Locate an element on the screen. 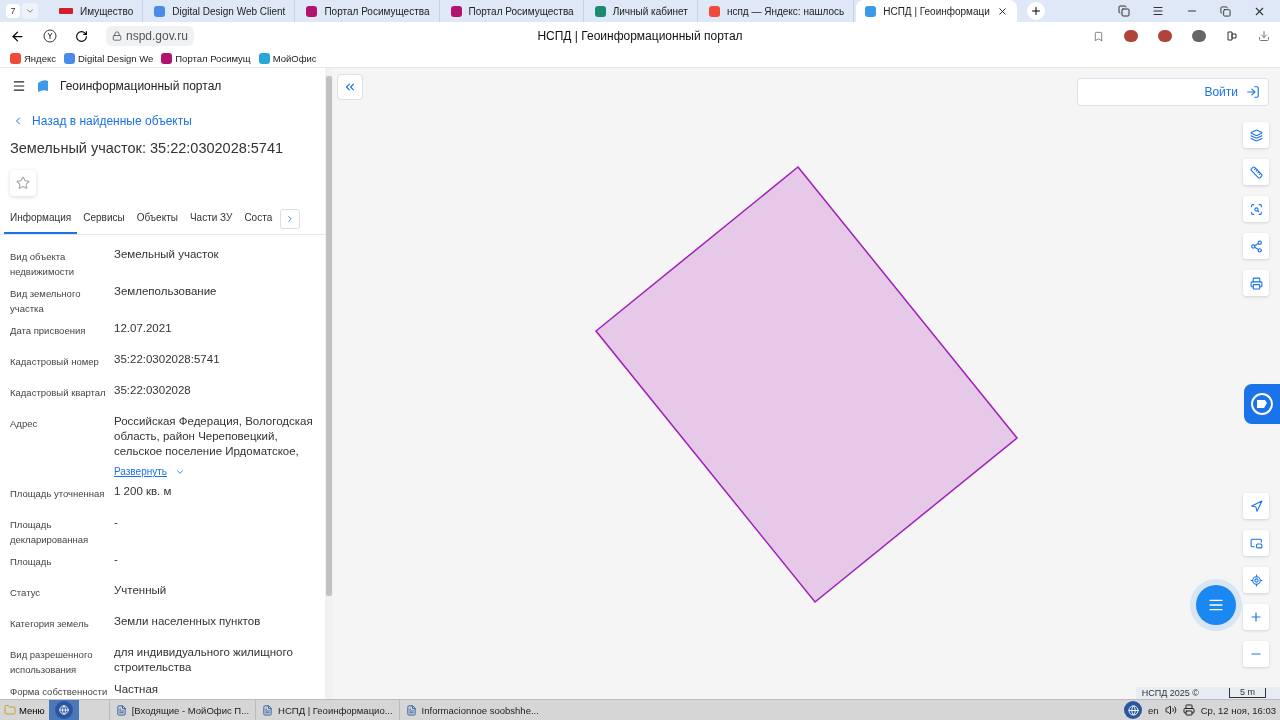 This screenshot has height=720, width=1280. info-tab: Сервисы is located at coordinates (104, 220).